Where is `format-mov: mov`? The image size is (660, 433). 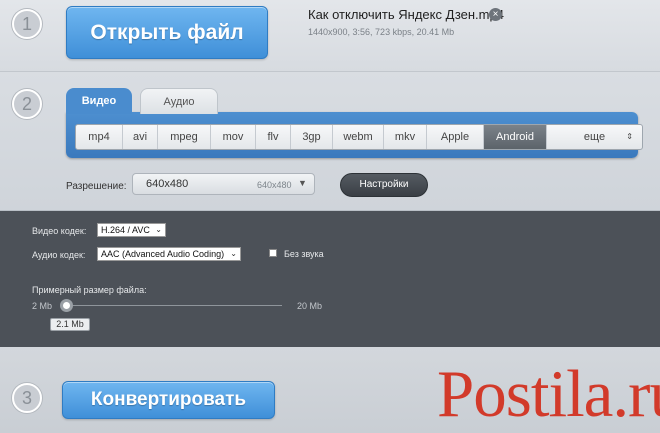 format-mov: mov is located at coordinates (233, 137).